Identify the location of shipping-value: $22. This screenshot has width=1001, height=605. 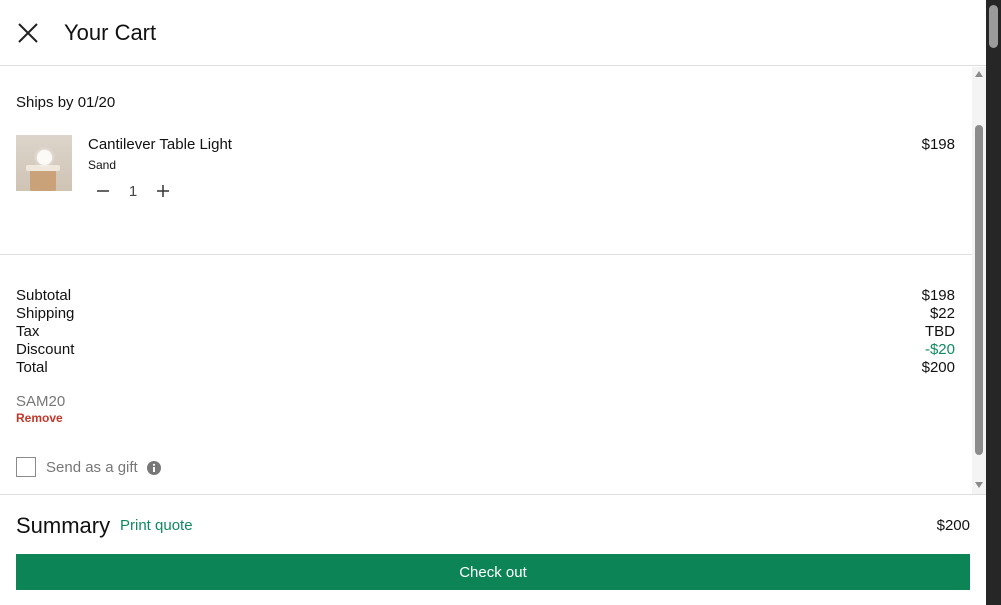
(942, 313).